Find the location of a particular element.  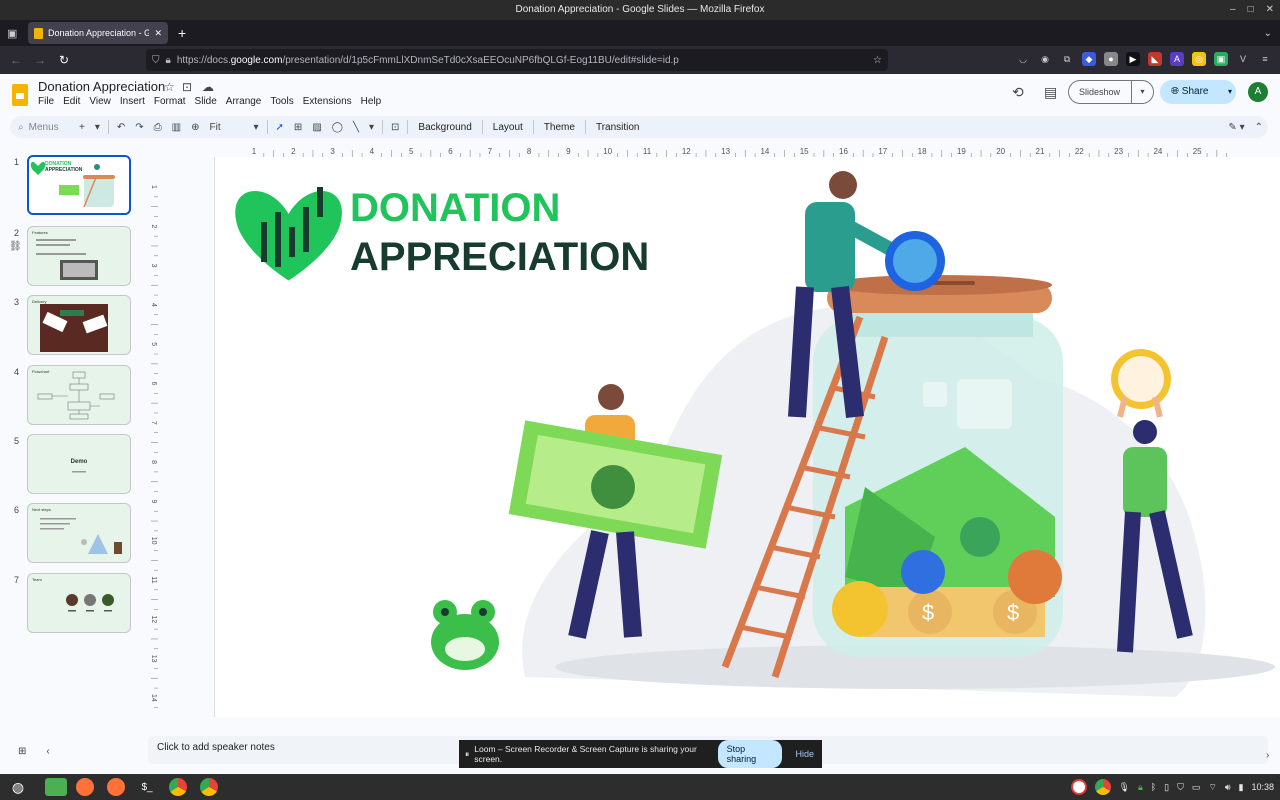

extension-badge-icon: ● is located at coordinates (1111, 59).